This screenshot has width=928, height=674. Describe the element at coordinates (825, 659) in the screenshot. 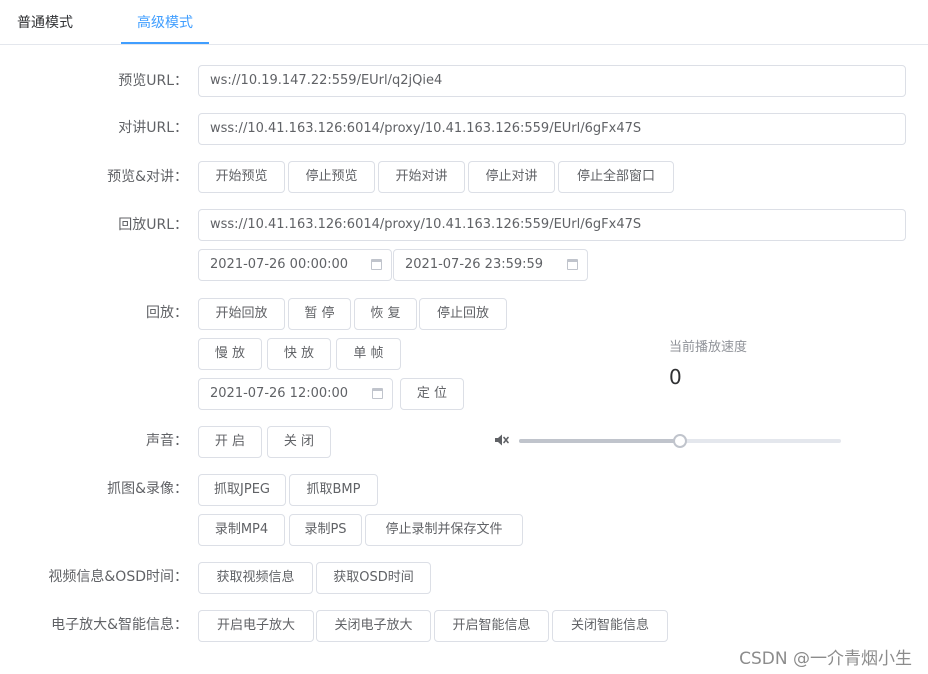

I see `csdn-watermark: CSDN @一介青烟小生` at that location.